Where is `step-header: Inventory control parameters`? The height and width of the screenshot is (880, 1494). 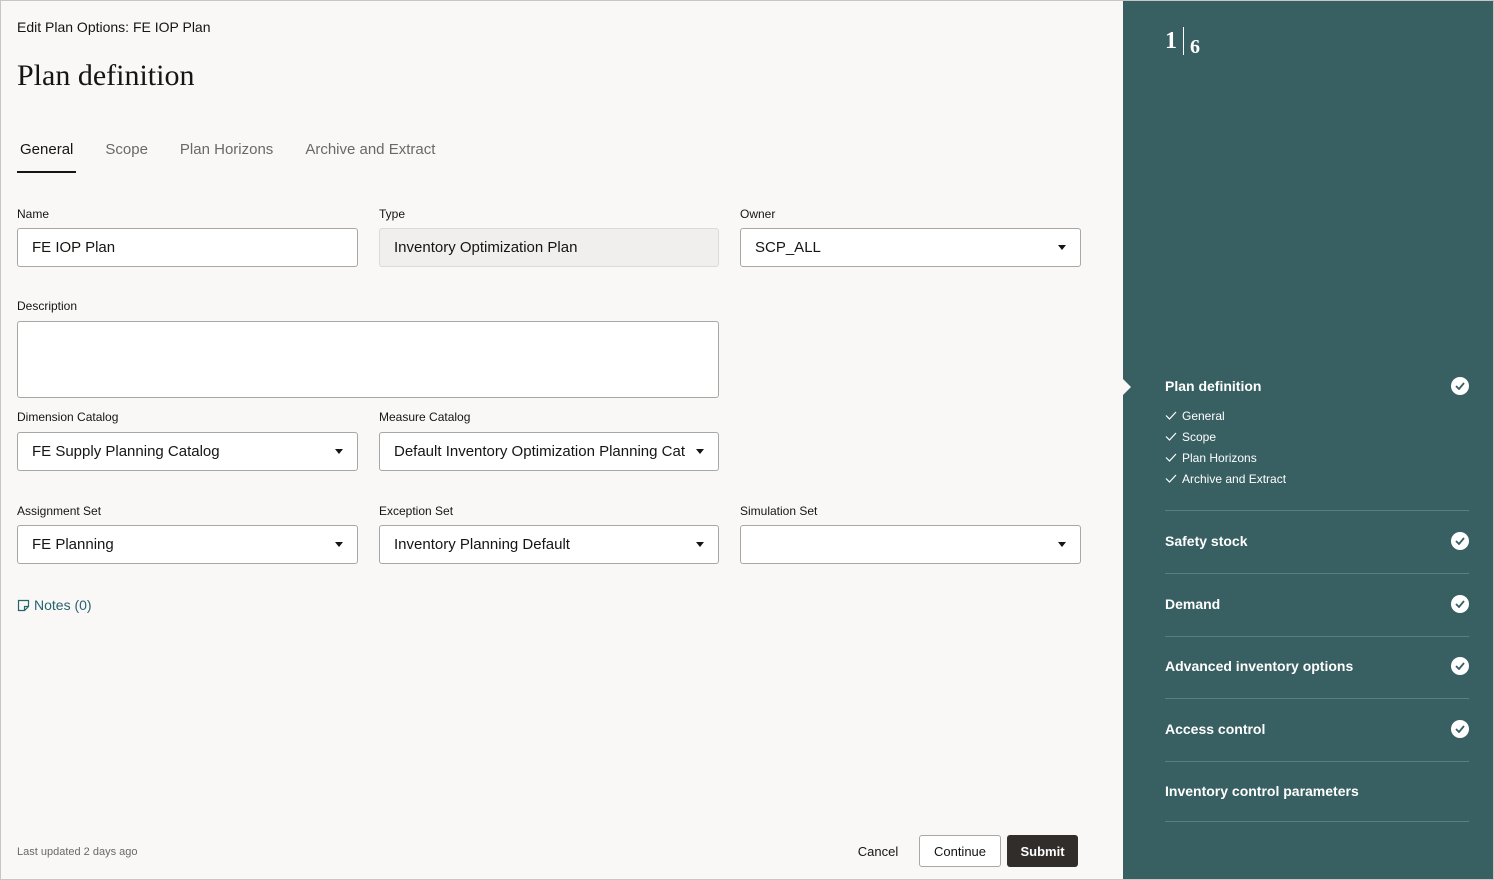
step-header: Inventory control parameters is located at coordinates (1317, 791).